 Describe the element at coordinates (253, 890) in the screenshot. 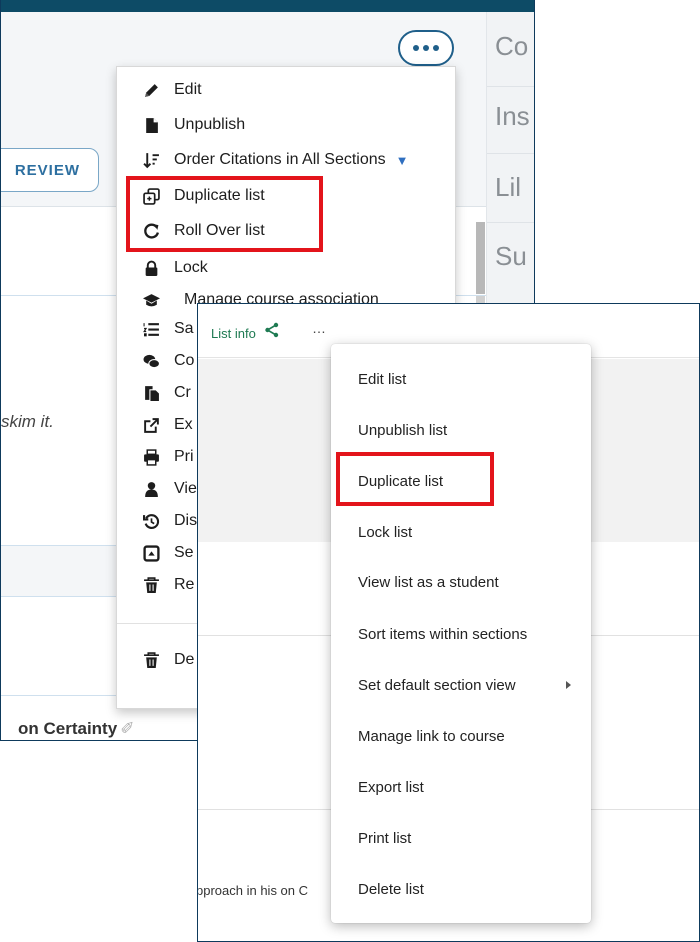

I see `citation-snippet: pproach in his on C` at that location.